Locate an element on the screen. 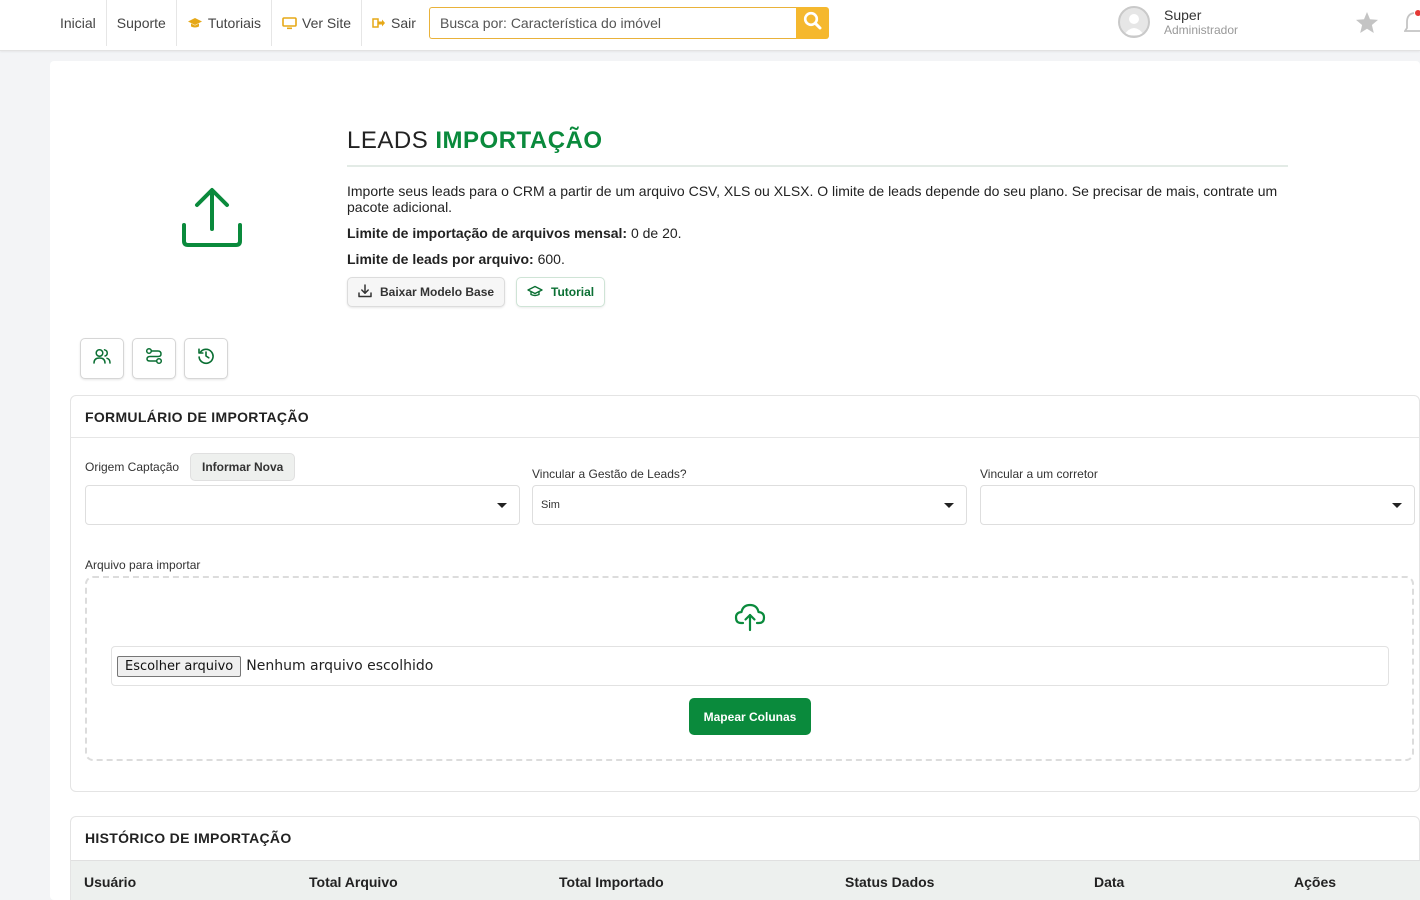 The height and width of the screenshot is (900, 1420). search-icon is located at coordinates (812, 23).